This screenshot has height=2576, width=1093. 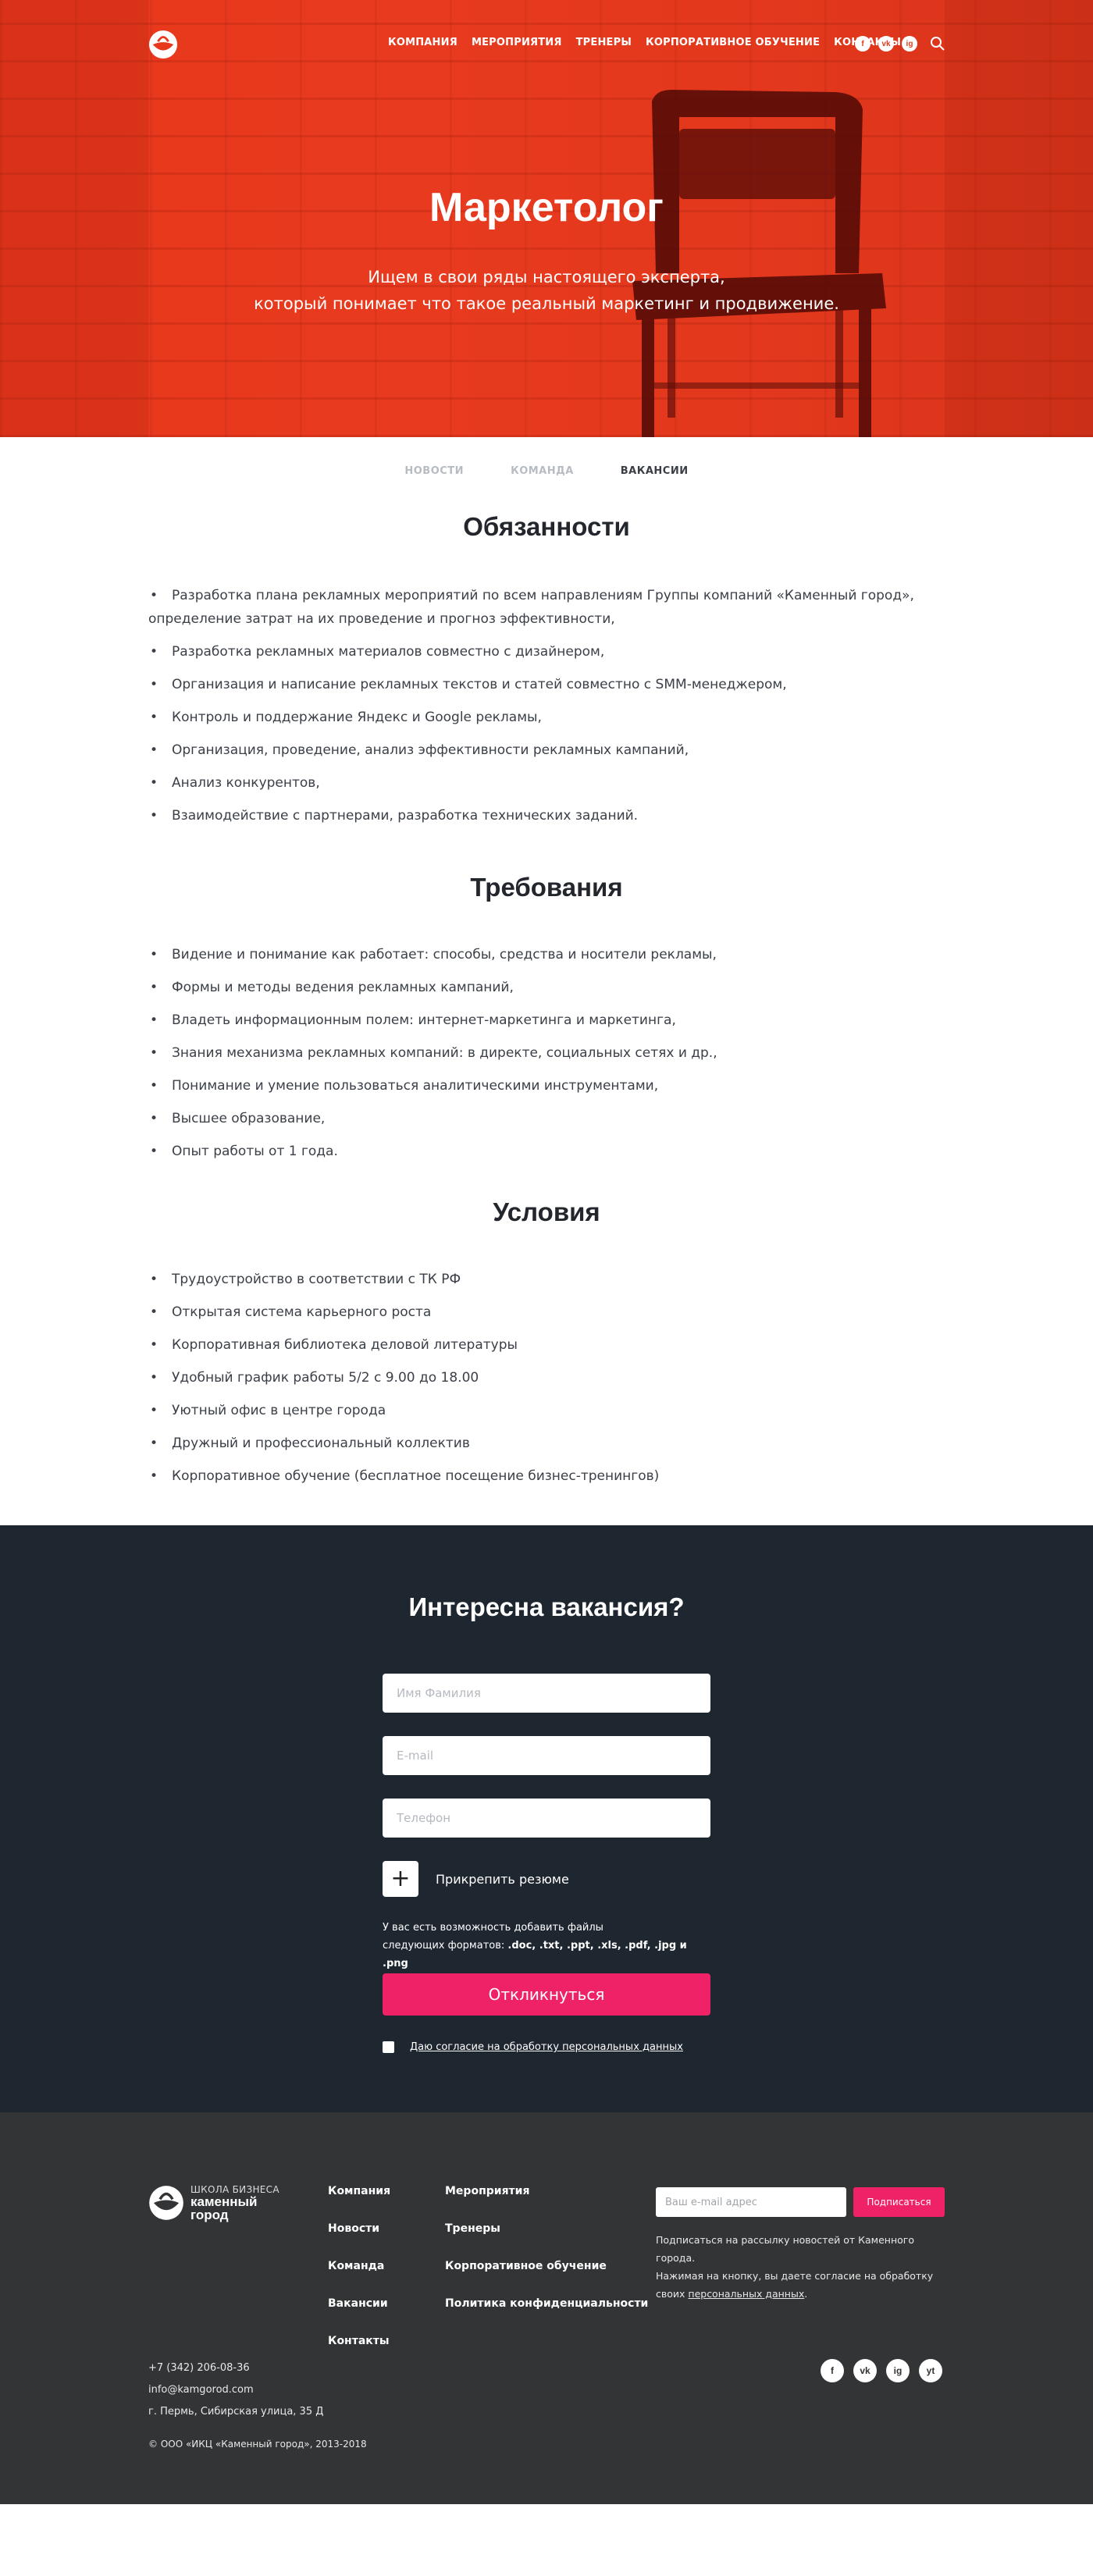 I want to click on list-item-text: Дружный и профессиональный коллектив, so click(x=321, y=1443).